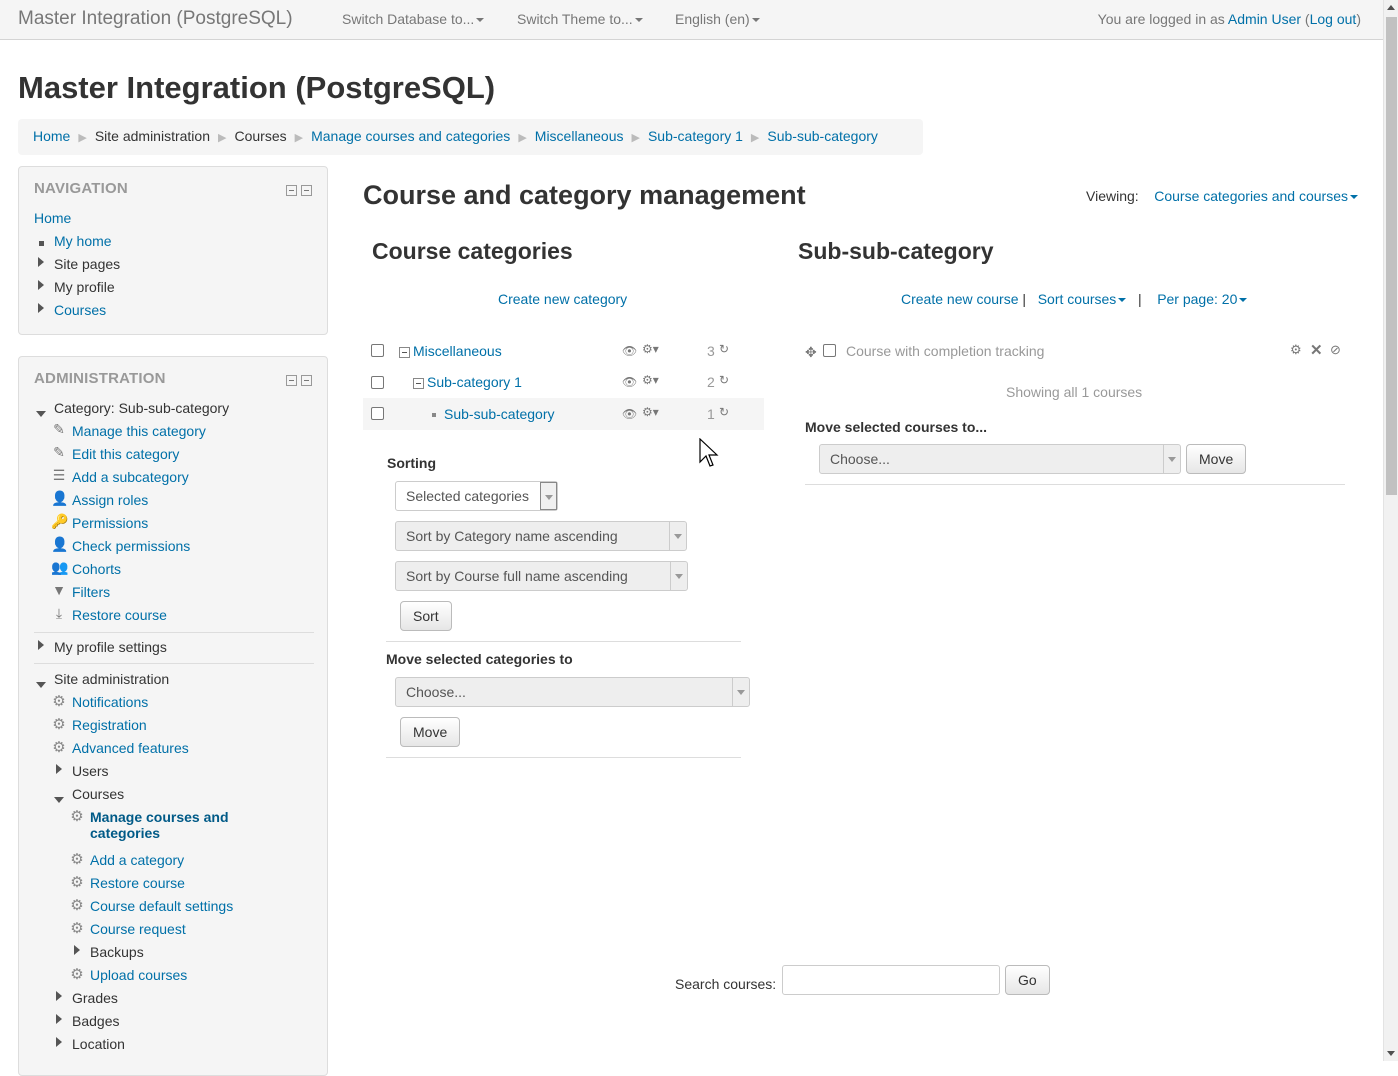 Image resolution: width=1398 pixels, height=1076 pixels. What do you see at coordinates (476, 496) in the screenshot?
I see `sort-scope-select: Selected categories` at bounding box center [476, 496].